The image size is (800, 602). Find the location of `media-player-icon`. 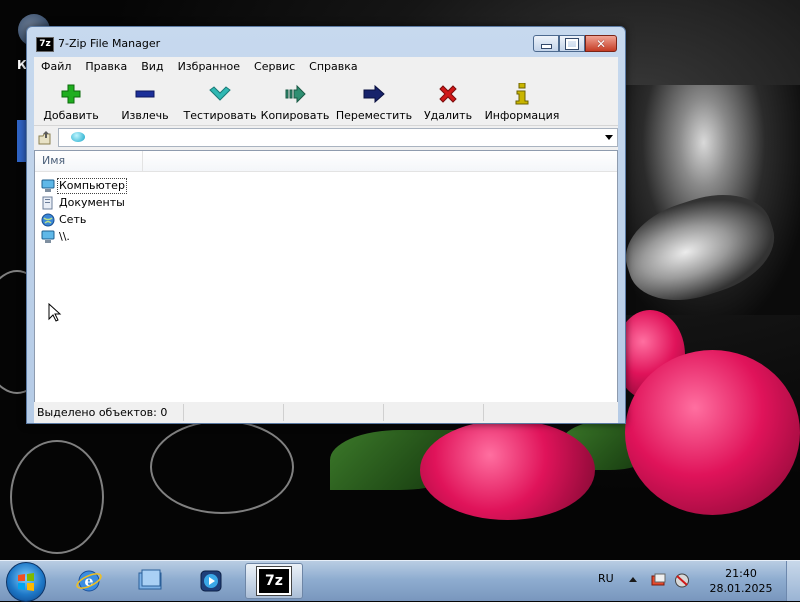

media-player-icon is located at coordinates (211, 581).